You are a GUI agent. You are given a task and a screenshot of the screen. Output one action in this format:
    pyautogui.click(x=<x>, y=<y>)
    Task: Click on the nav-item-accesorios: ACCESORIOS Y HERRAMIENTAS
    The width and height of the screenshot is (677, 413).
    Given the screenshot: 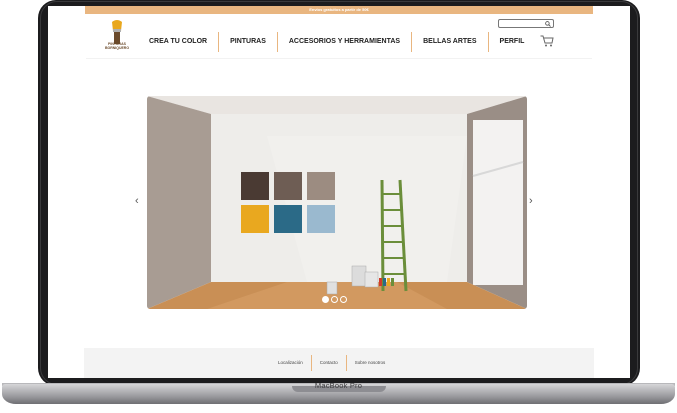 What is the action you would take?
    pyautogui.click(x=345, y=42)
    